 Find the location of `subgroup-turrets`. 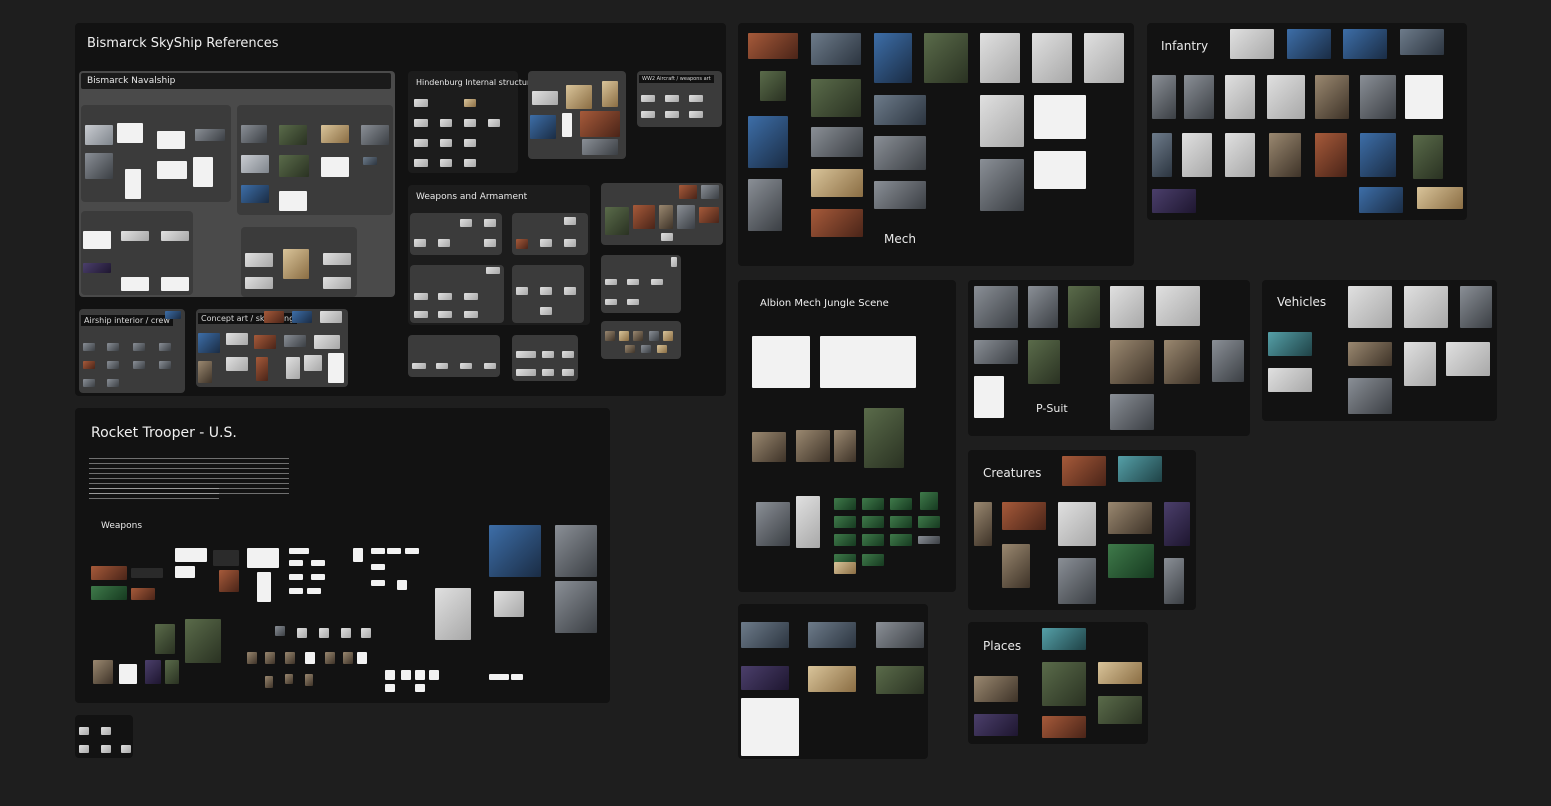

subgroup-turrets is located at coordinates (550, 234).